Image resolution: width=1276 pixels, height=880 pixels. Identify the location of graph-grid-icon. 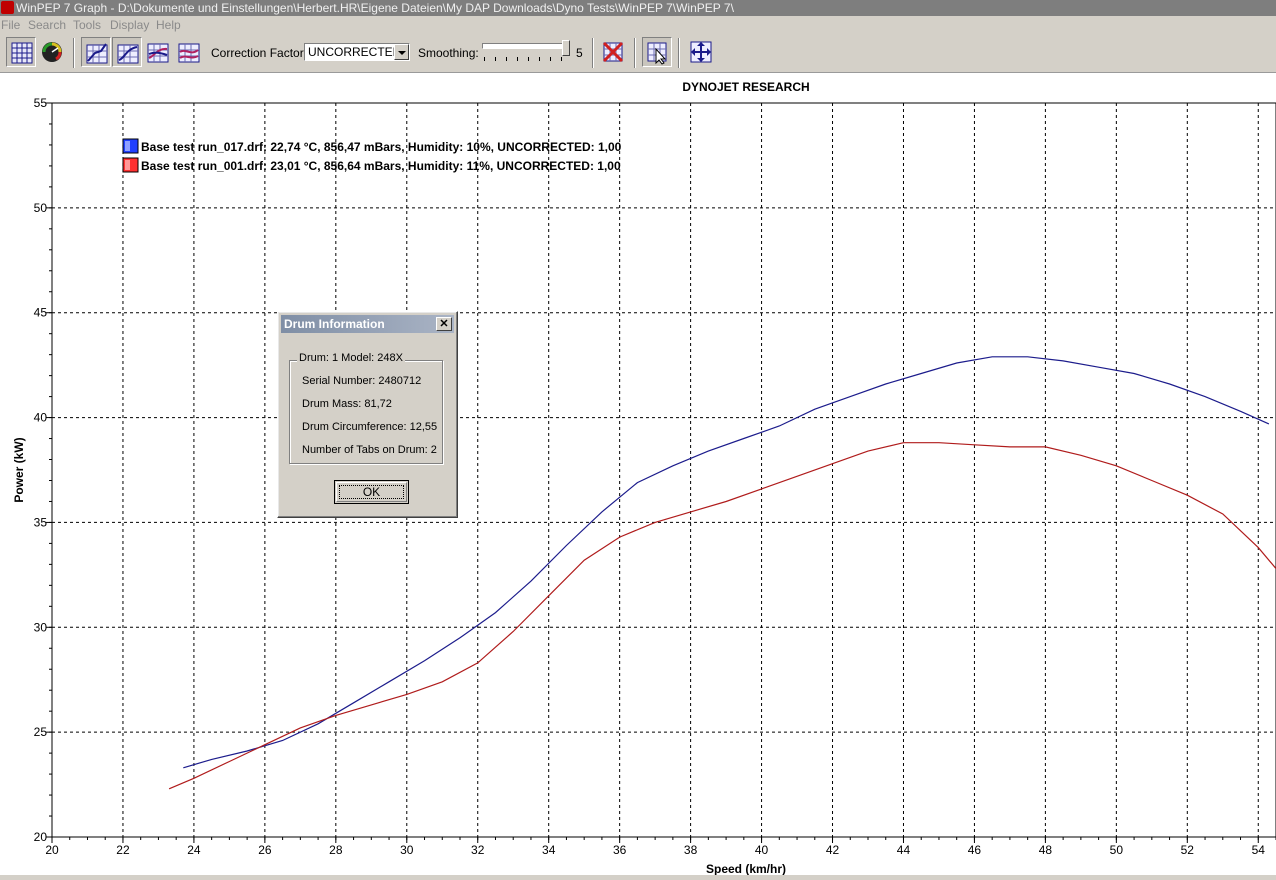
(97, 53).